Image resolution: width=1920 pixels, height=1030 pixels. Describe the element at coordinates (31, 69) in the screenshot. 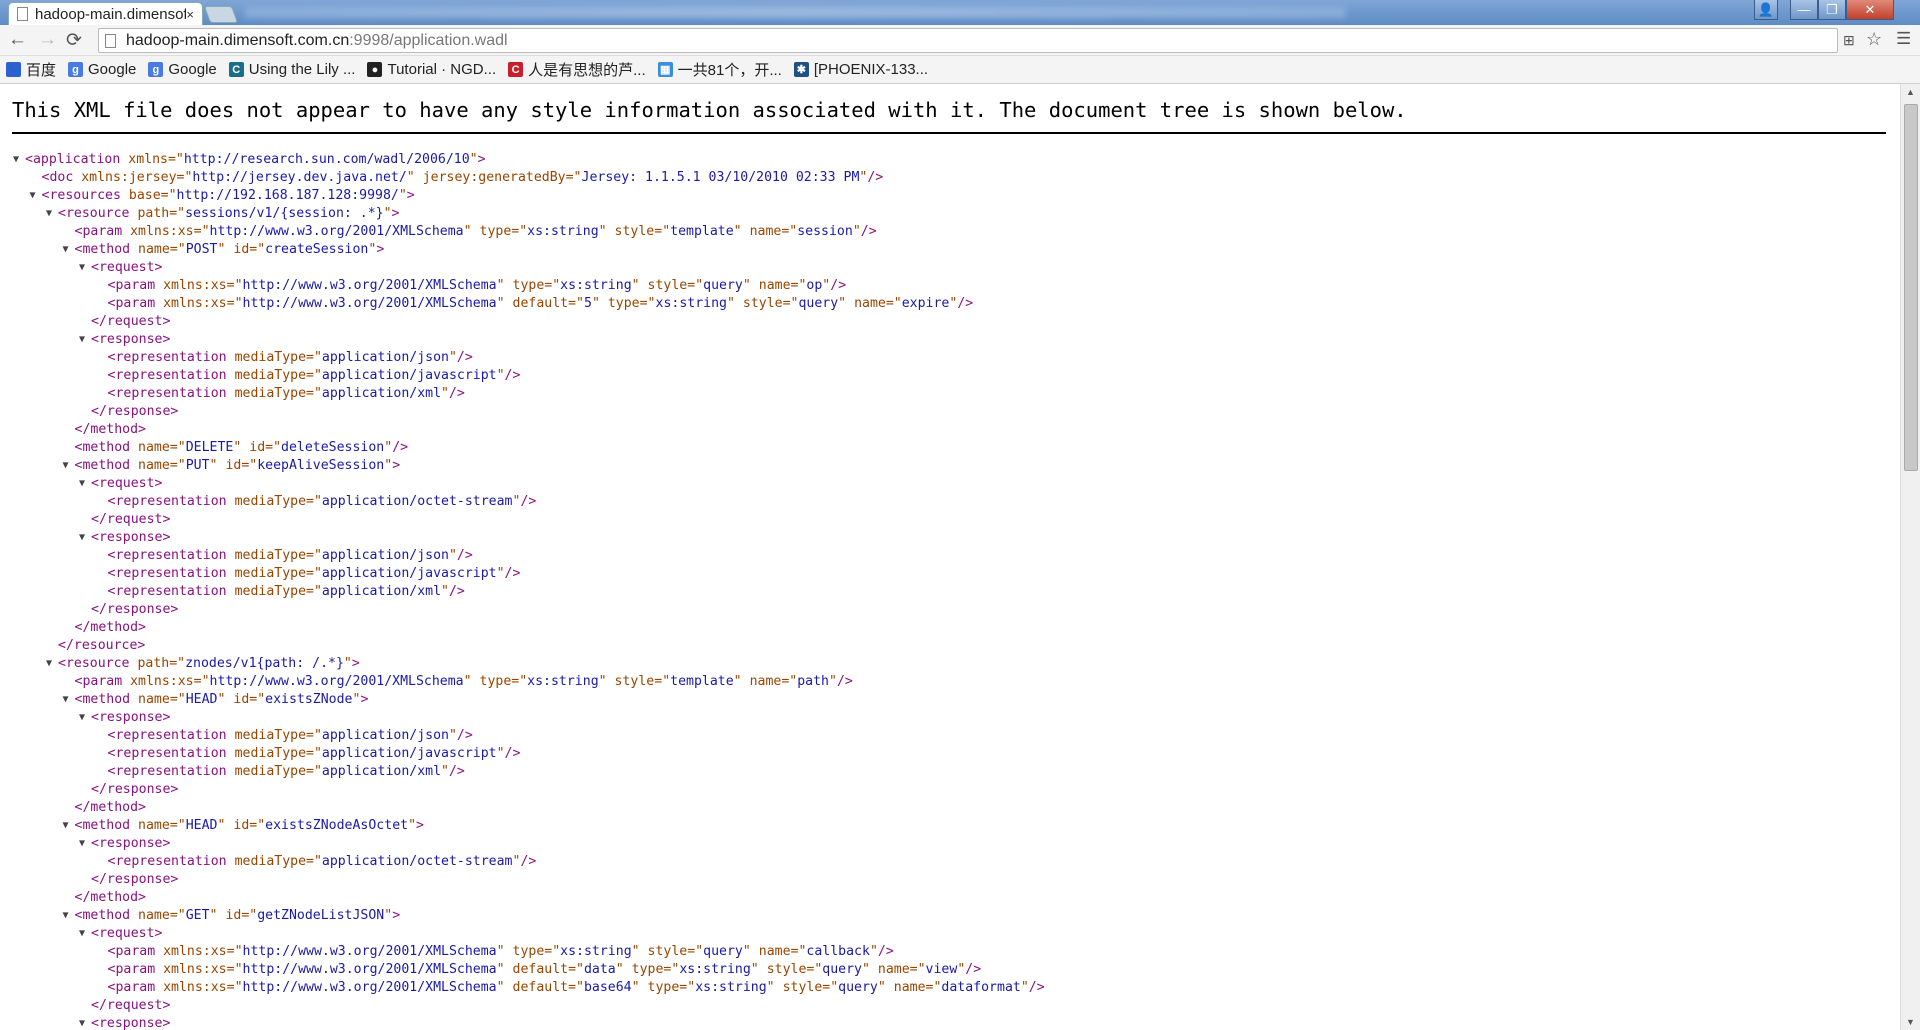

I see `bookmark-item: 🐾 百度` at that location.